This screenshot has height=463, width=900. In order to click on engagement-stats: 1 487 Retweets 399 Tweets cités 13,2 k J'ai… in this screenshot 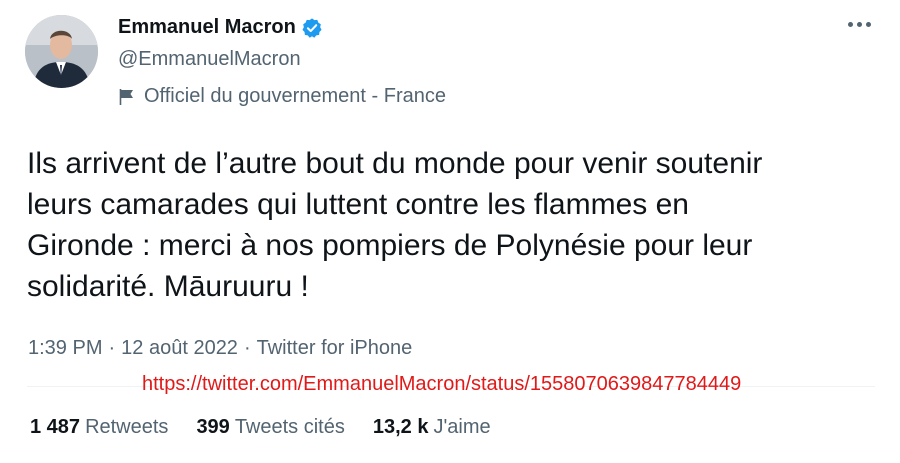, I will do `click(260, 427)`.